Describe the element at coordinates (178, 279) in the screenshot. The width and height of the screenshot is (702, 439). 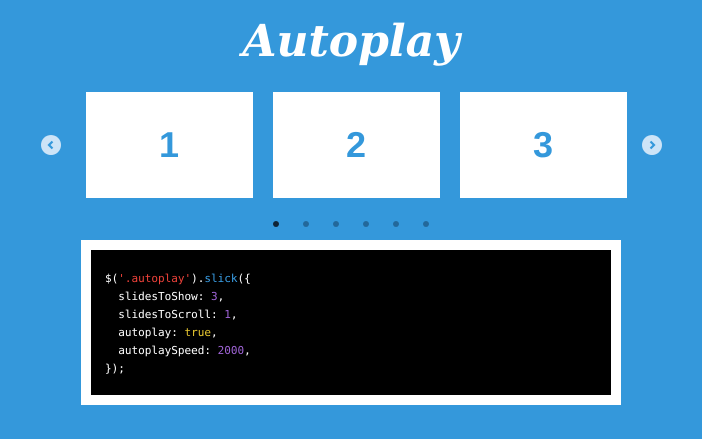
I see `code-line: $('.autoplay').slick({` at that location.